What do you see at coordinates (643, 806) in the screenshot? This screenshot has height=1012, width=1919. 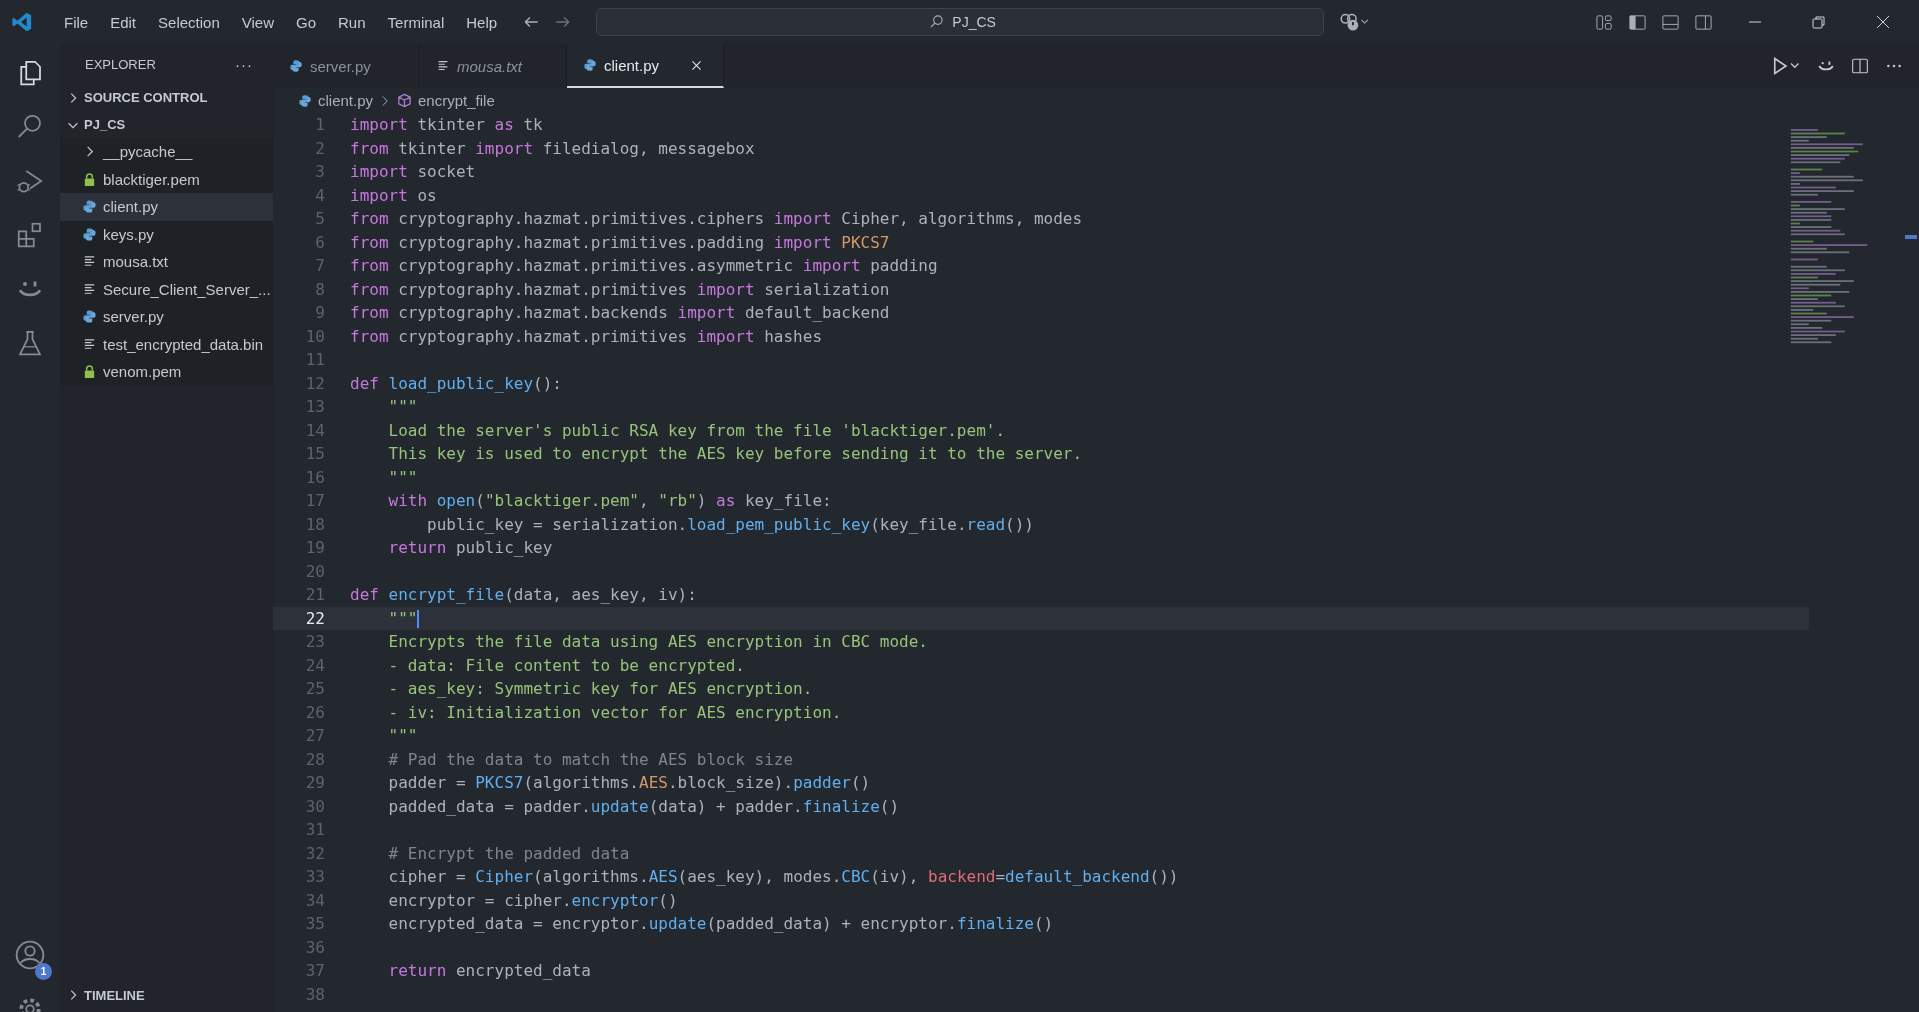 I see `code-line: padded_data = padder.update(data) + padder.finalize()` at bounding box center [643, 806].